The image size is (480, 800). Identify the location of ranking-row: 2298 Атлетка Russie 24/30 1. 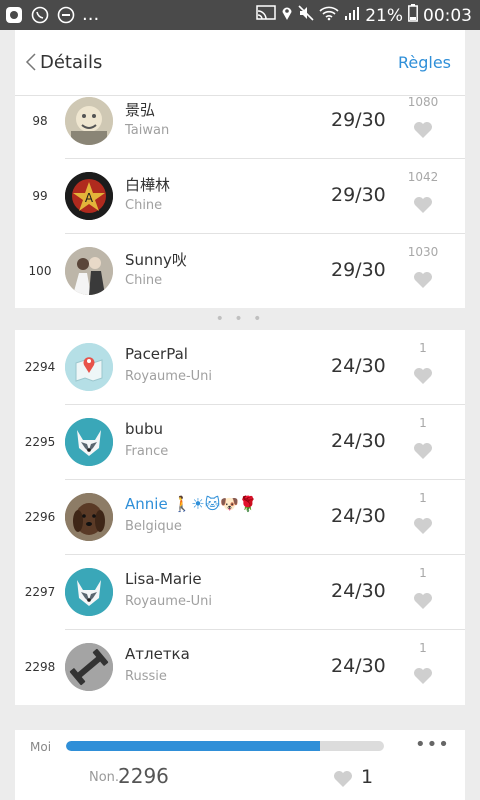
(240, 667).